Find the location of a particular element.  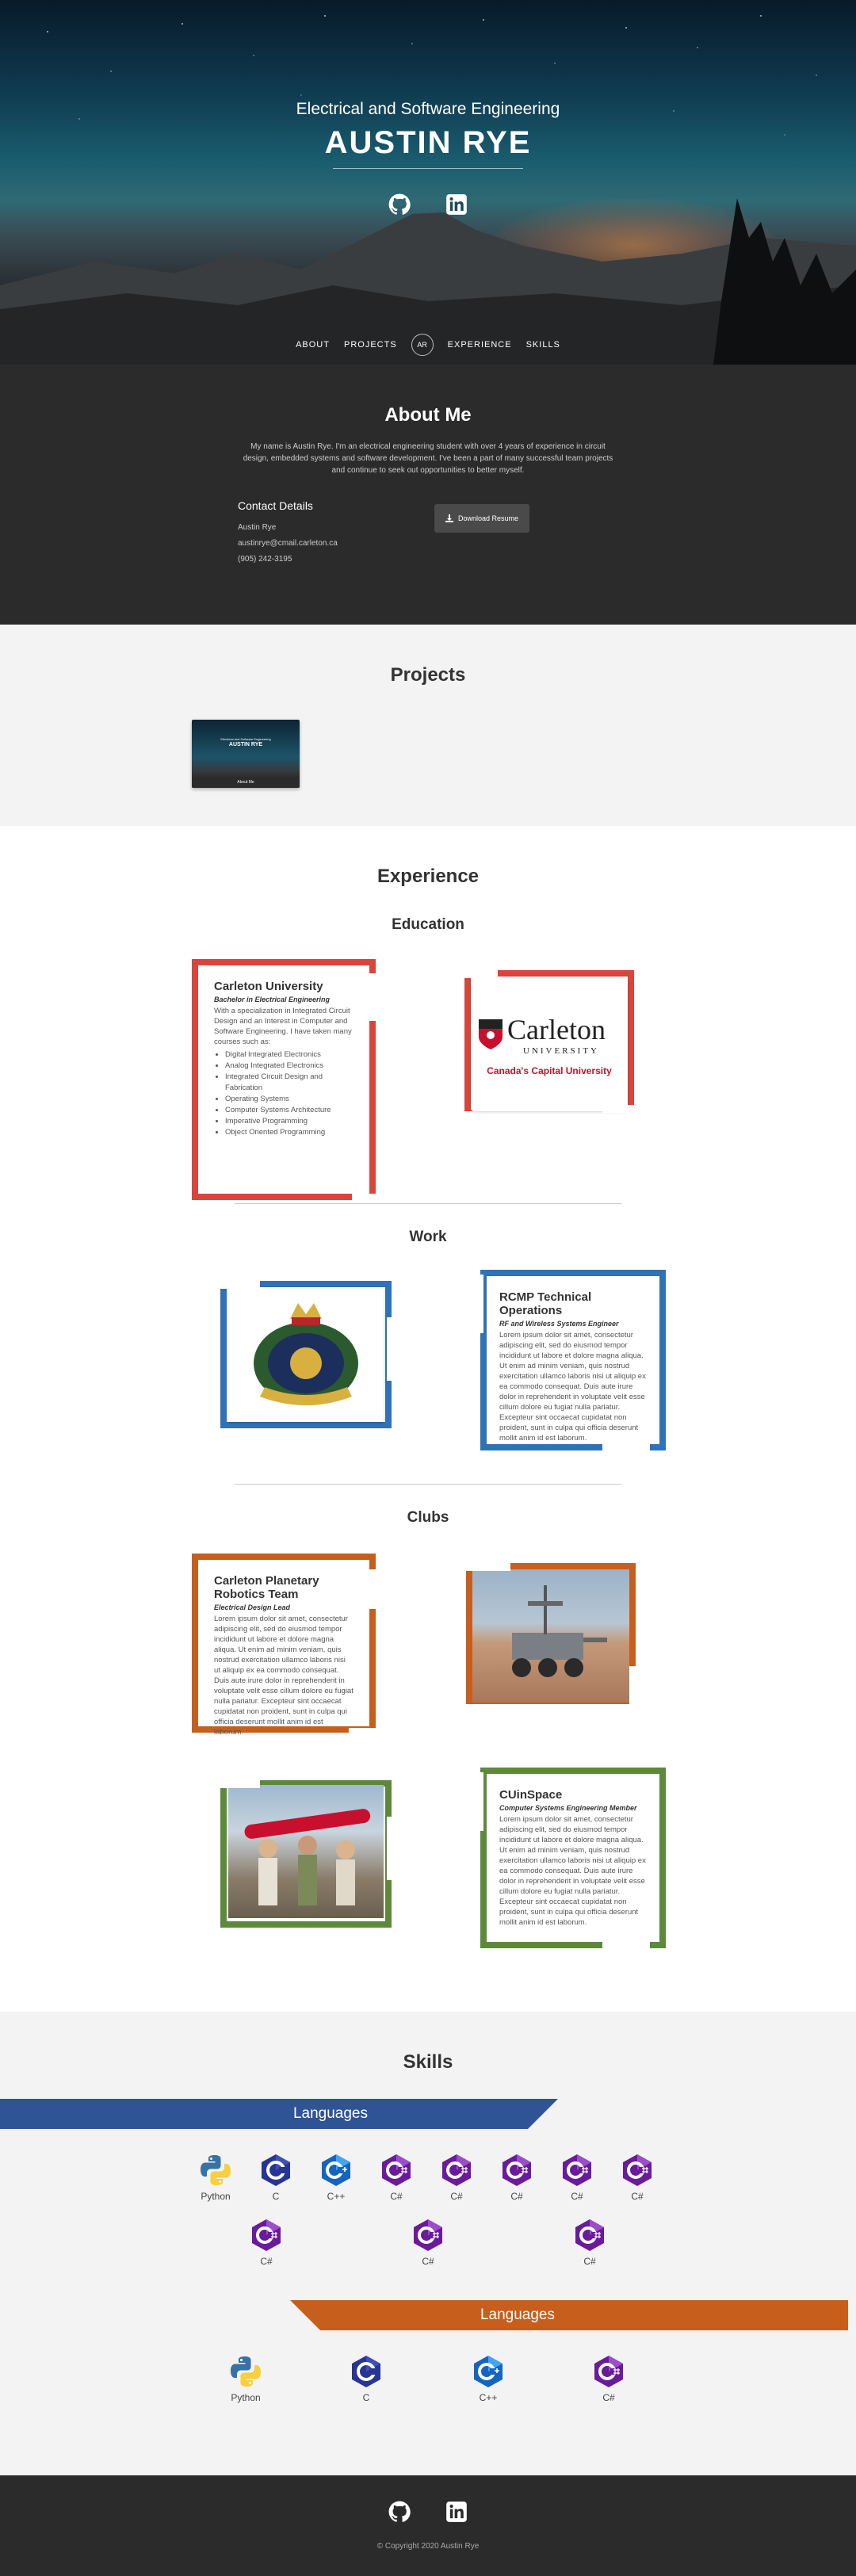

experience-heading: Experience is located at coordinates (428, 876).